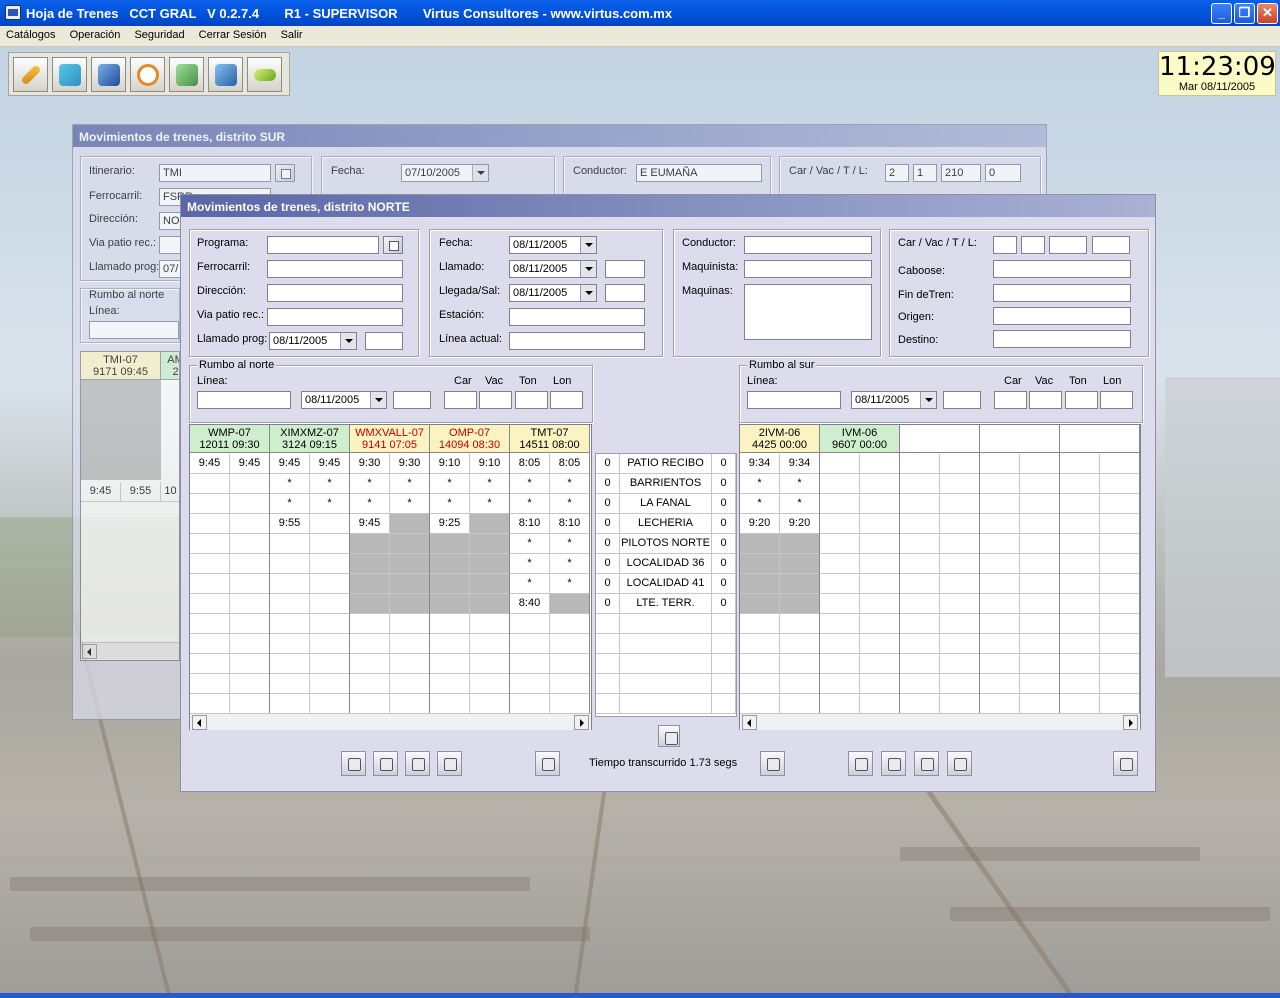 Image resolution: width=1280 pixels, height=998 pixels. I want to click on sur-conductor-field: E EUMAÑA, so click(699, 173).